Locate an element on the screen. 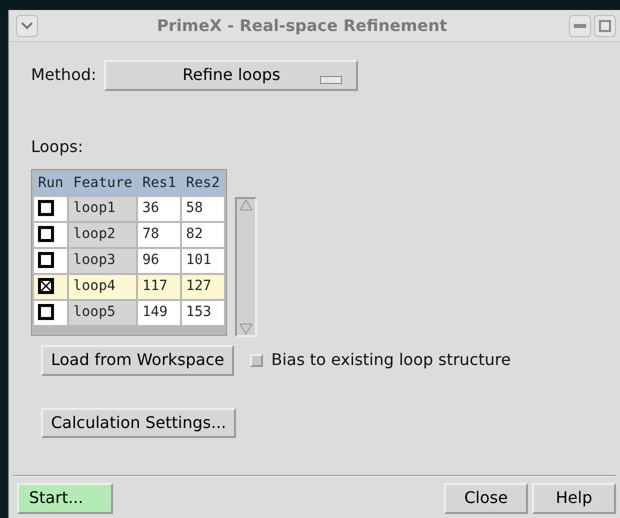 The image size is (620, 518). bias-label: Bias to existing loop structure is located at coordinates (391, 360).